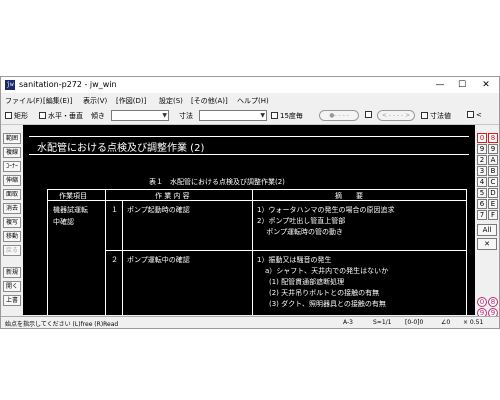  I want to click on row-2-note-5: (3) ダクト、照明器具との接触の有無, so click(327, 304).